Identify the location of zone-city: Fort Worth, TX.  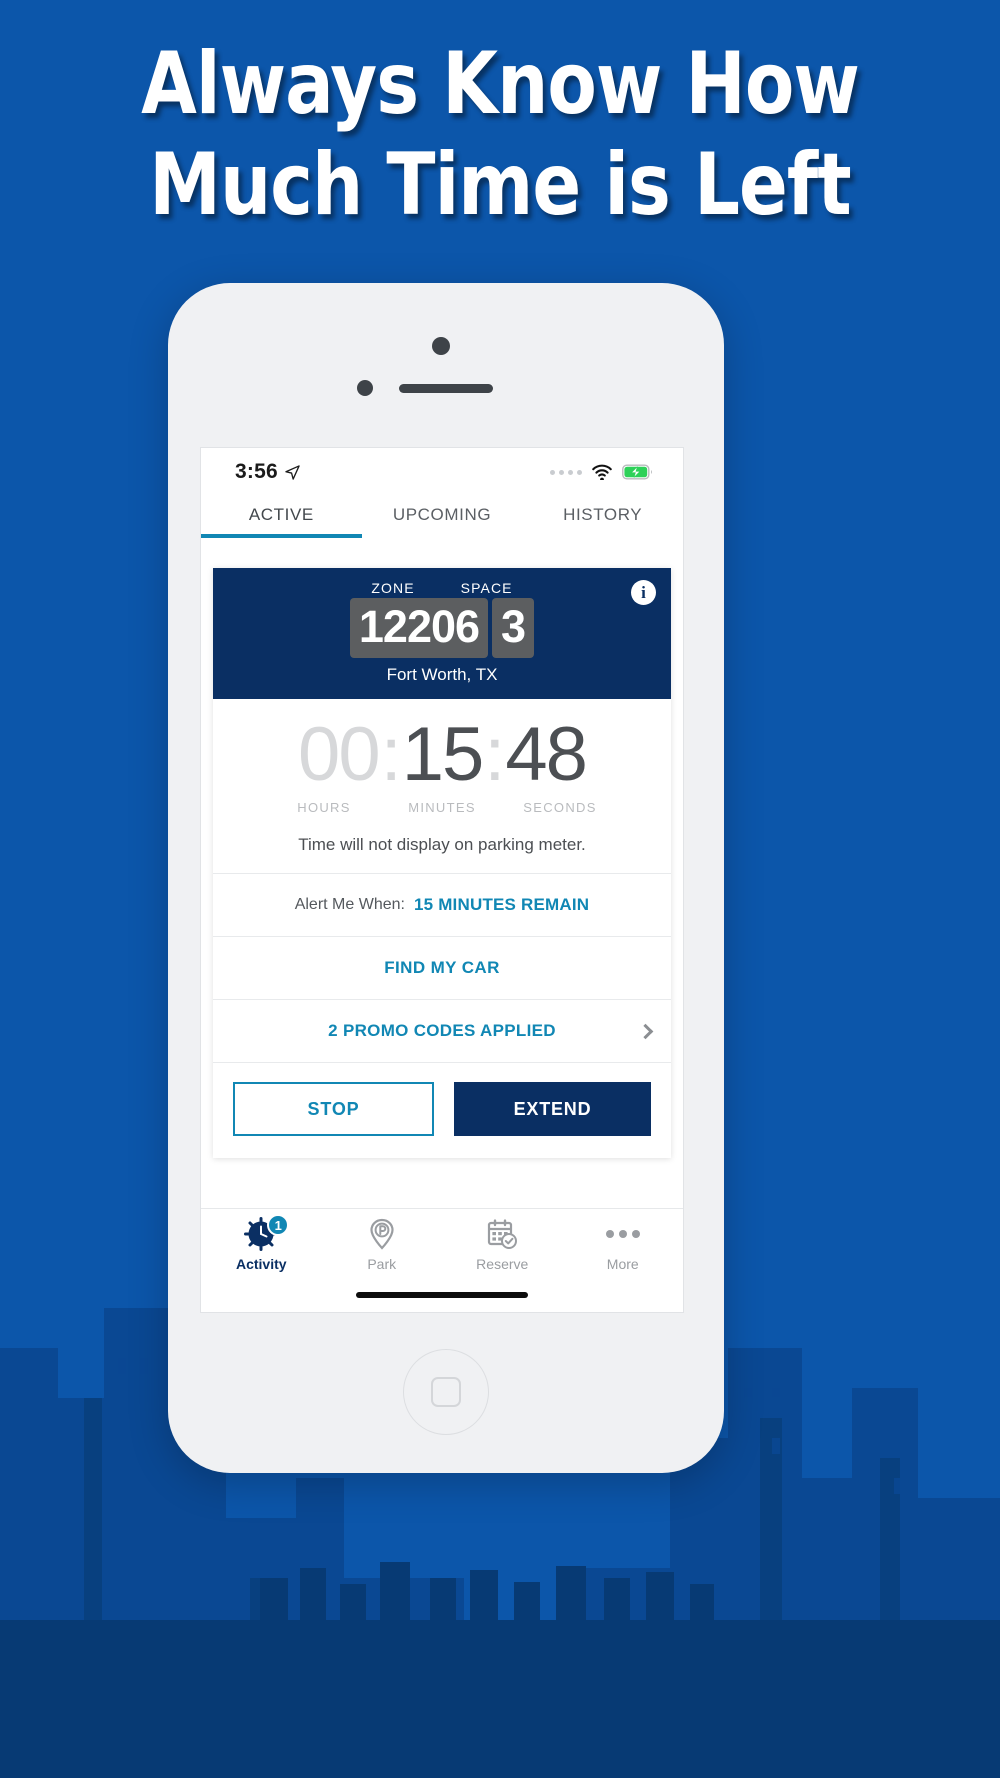
(442, 674).